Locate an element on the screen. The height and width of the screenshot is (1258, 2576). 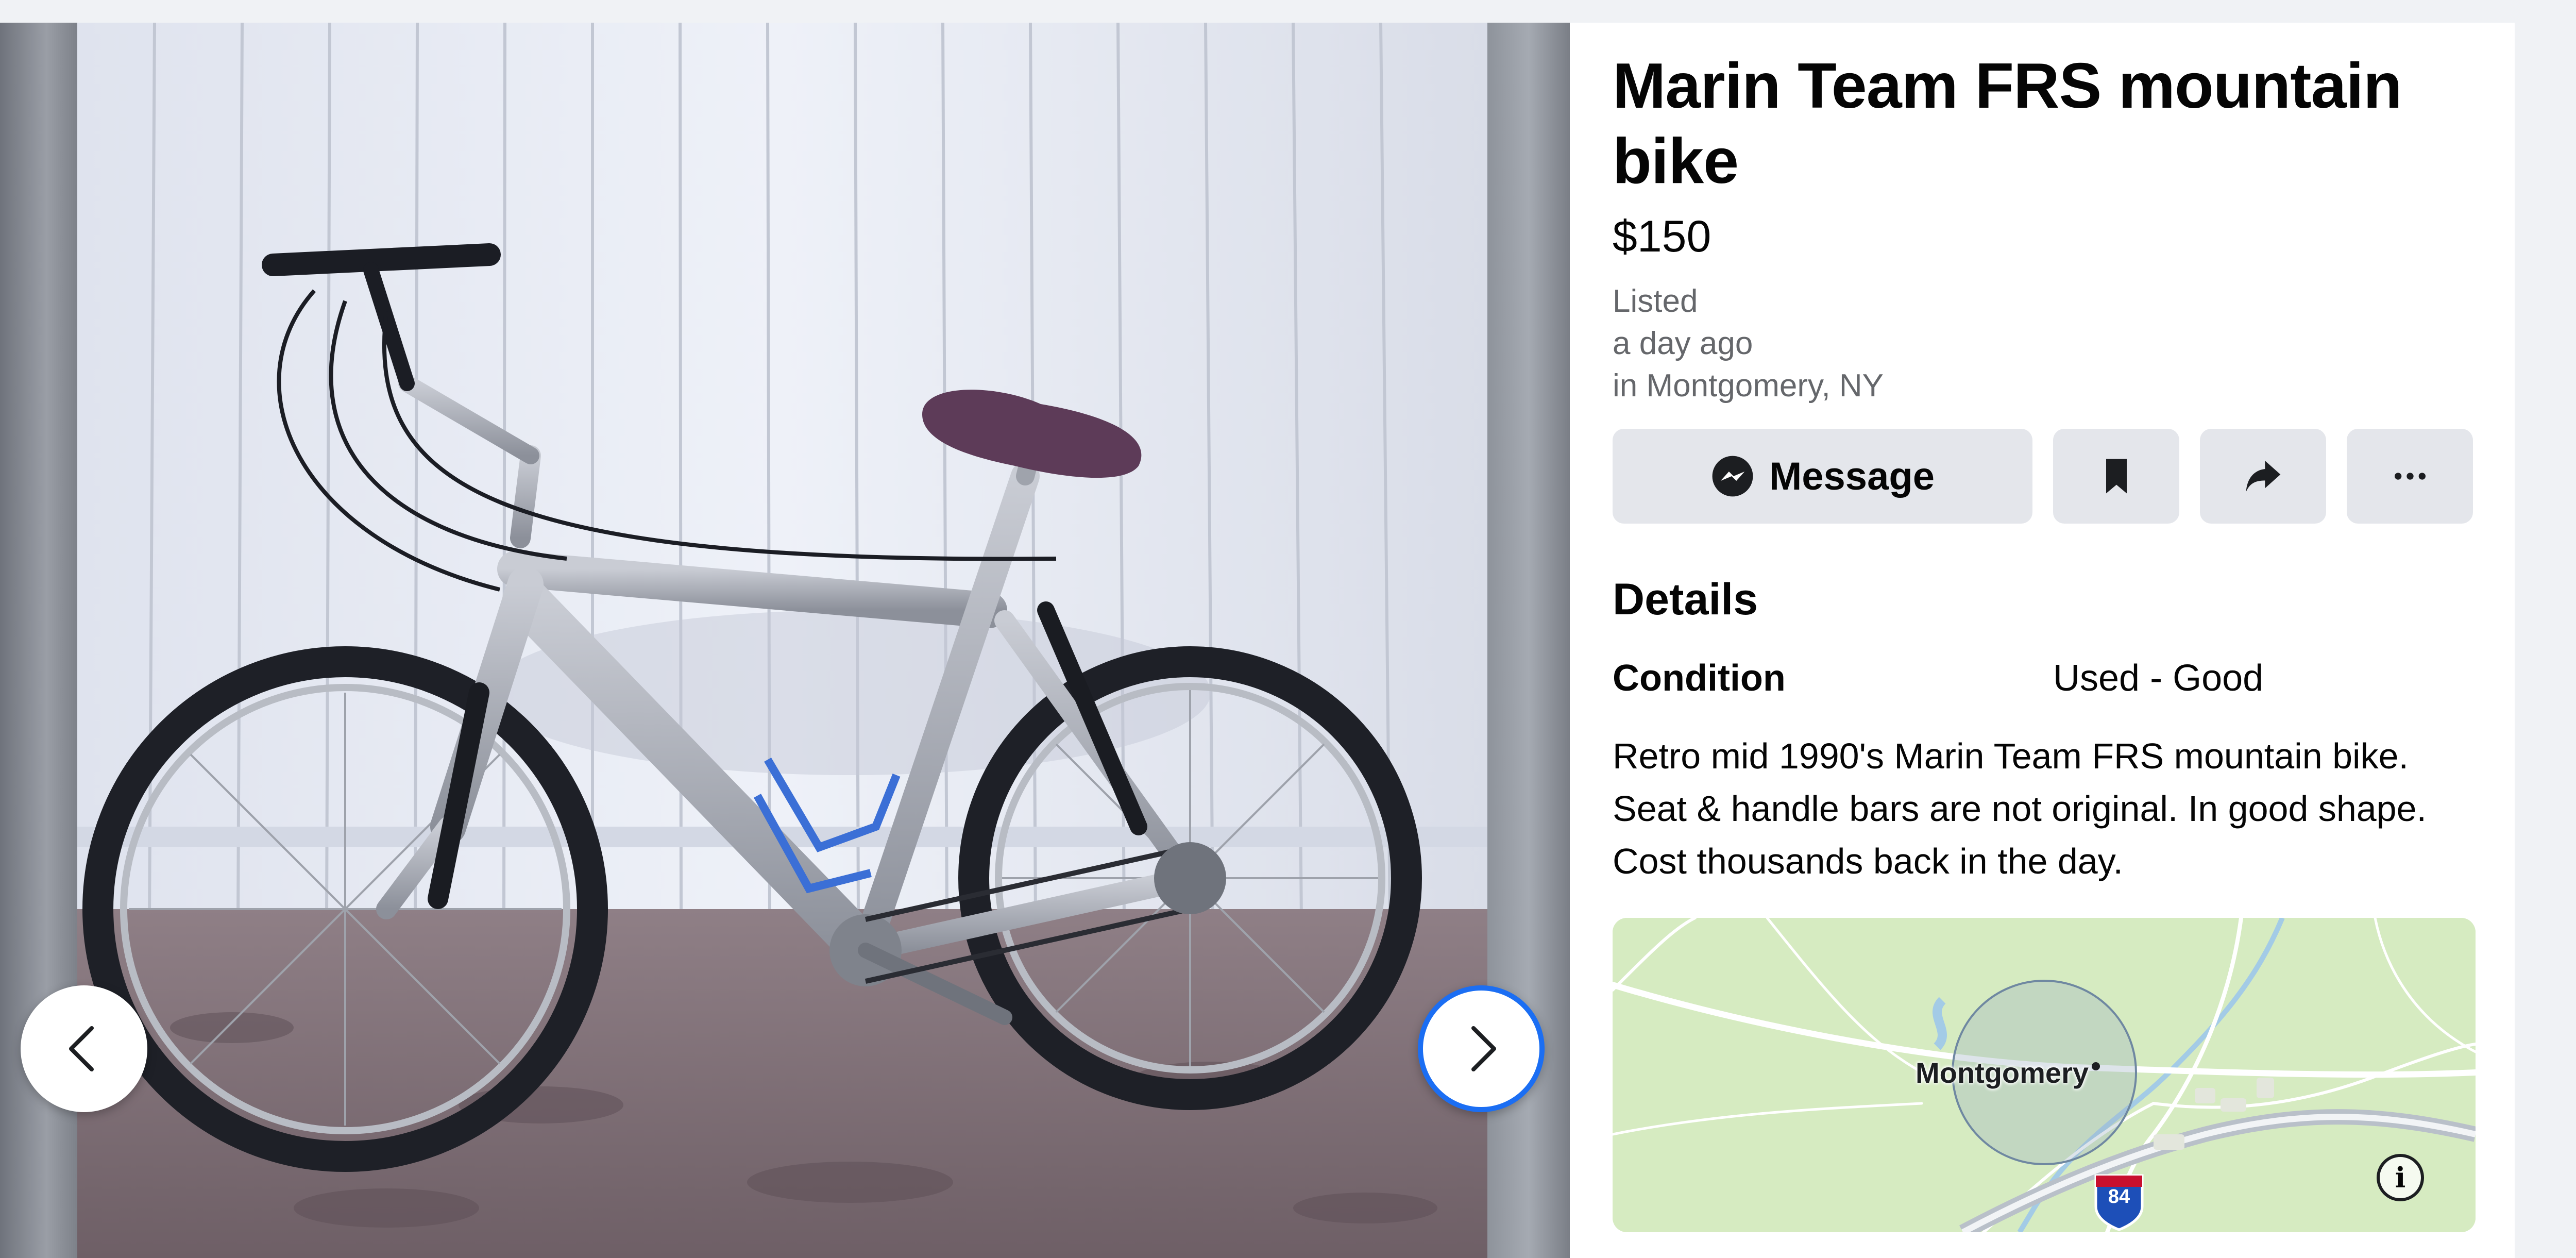
listing-location: in Montgomery, NY is located at coordinates (2044, 386).